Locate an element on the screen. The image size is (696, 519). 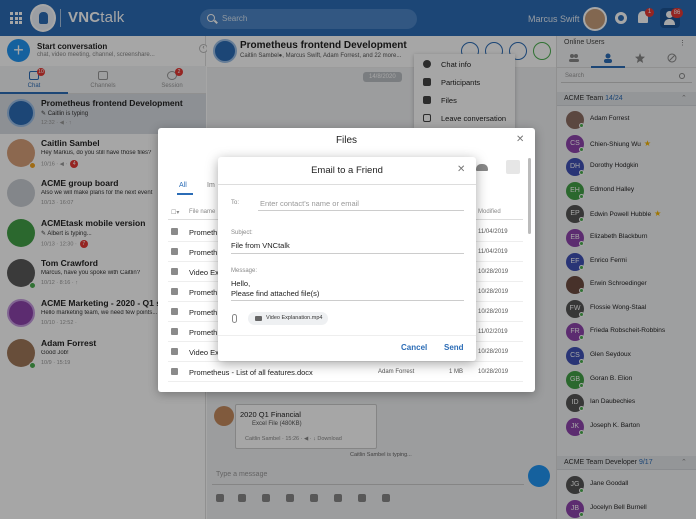
message-label: Message: is located at coordinates (244, 271).